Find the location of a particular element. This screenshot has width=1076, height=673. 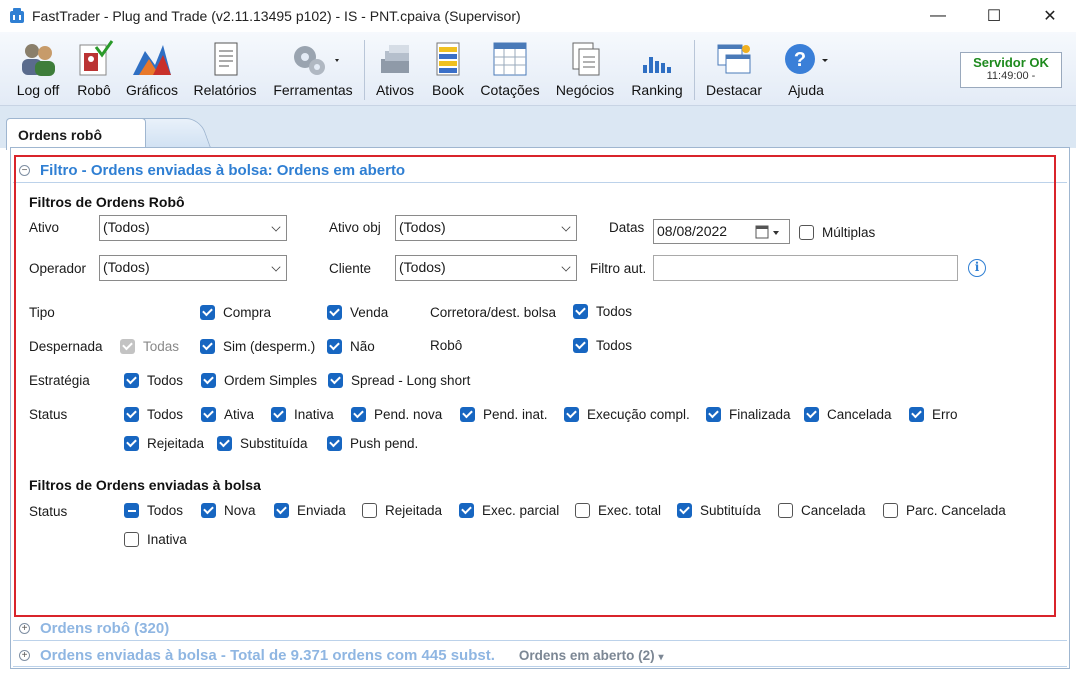

tab-ordens-robo: Ordens robô is located at coordinates (76, 134).